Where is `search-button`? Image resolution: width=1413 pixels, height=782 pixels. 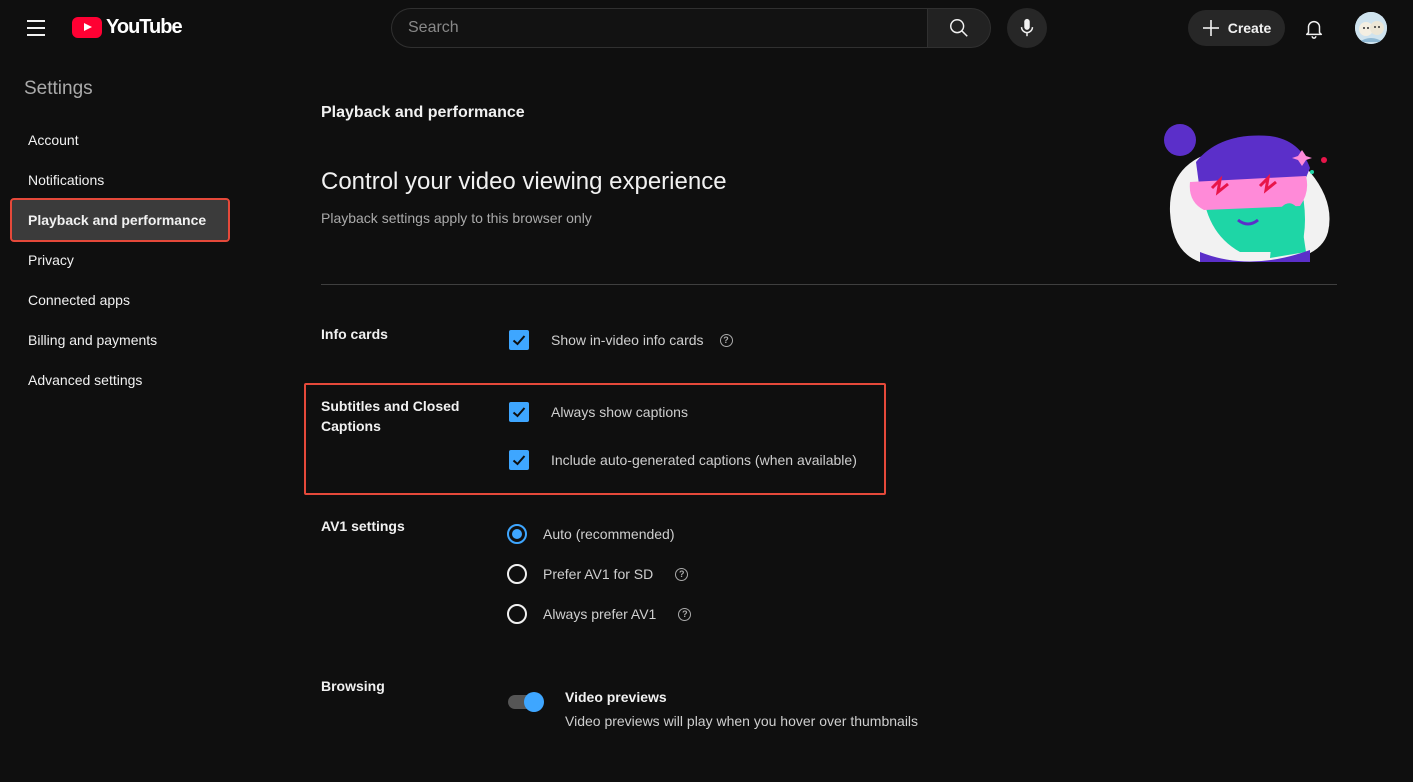
search-button is located at coordinates (959, 28).